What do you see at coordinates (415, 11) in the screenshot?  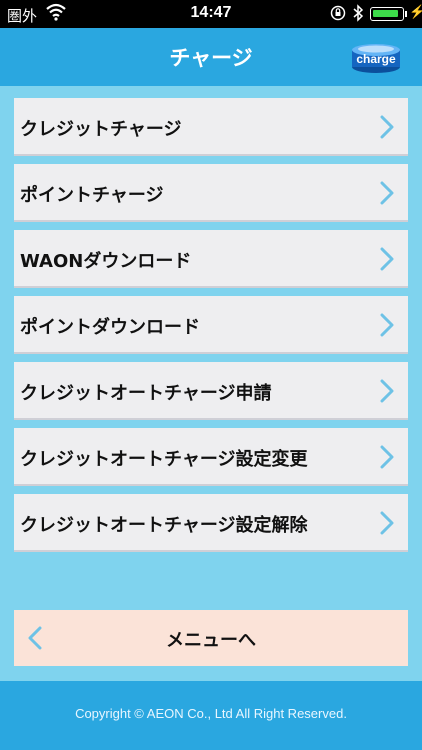 I see `charging-bolt-icon: ⚡` at bounding box center [415, 11].